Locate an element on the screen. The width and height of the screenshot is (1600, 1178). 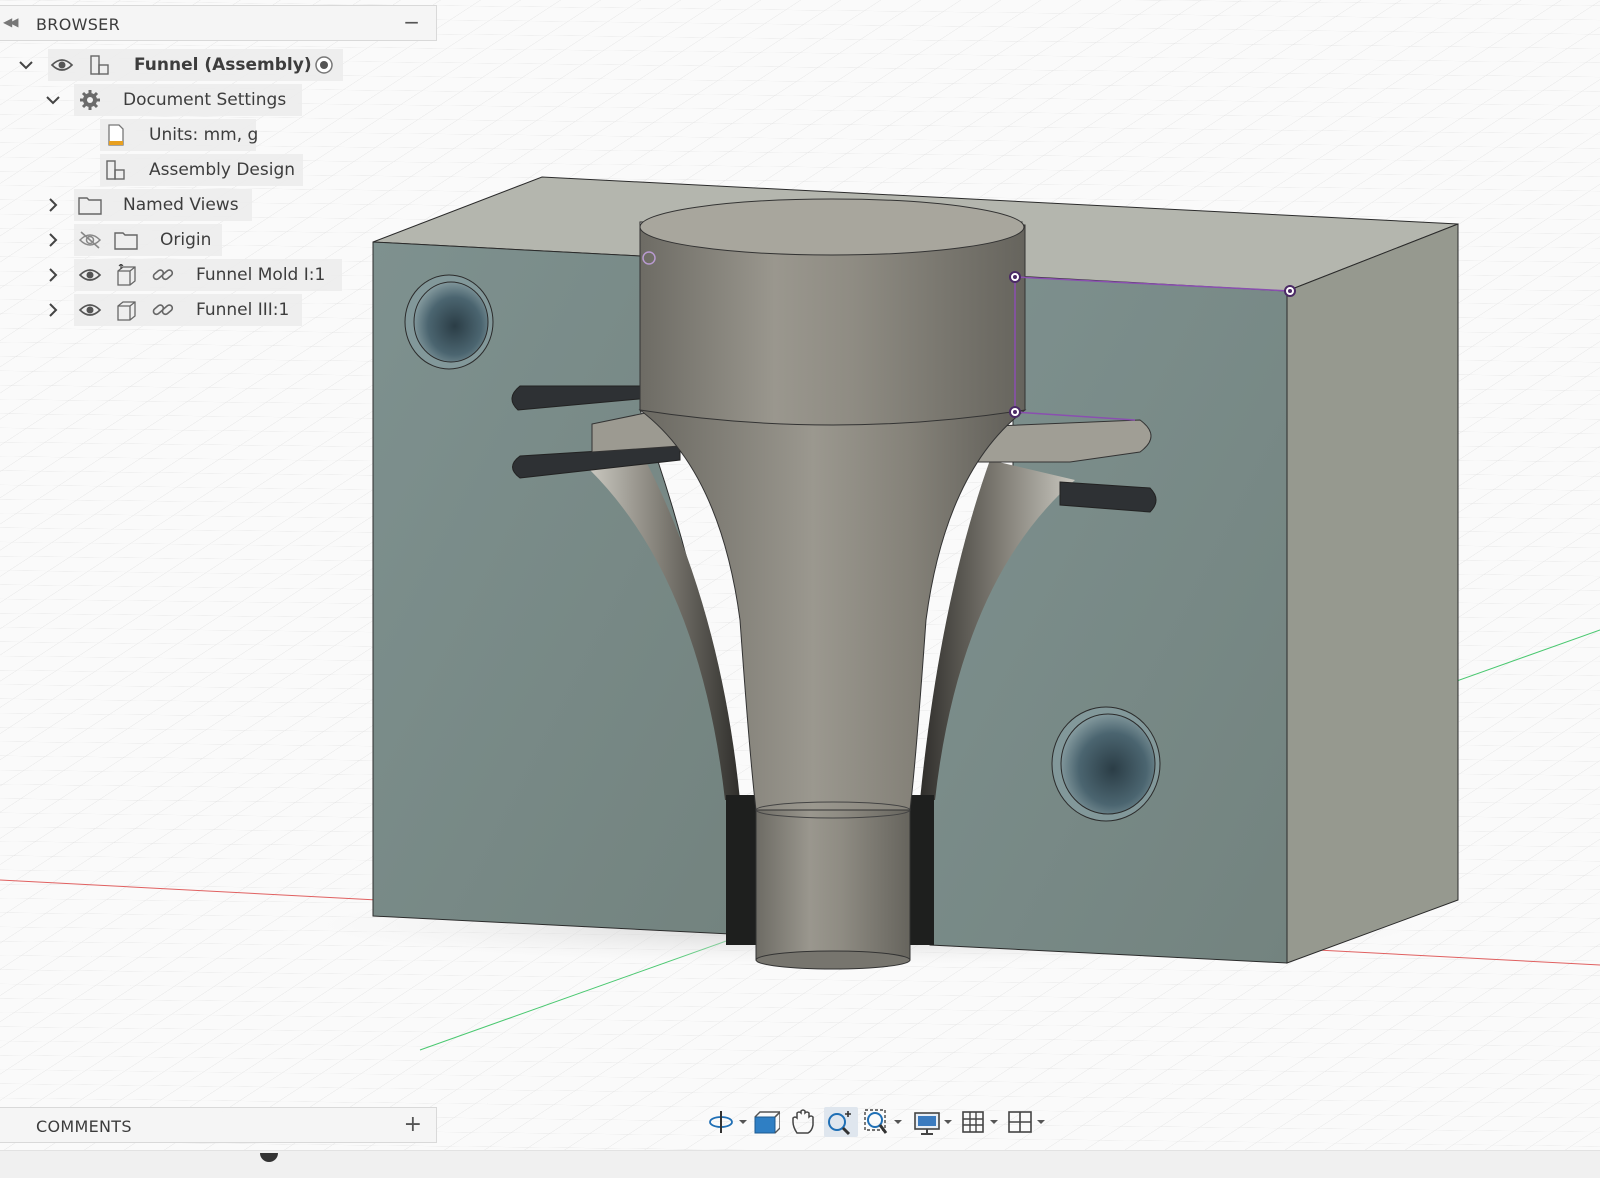
tree-item-assembly-design: Assembly Design is located at coordinates (220, 170).